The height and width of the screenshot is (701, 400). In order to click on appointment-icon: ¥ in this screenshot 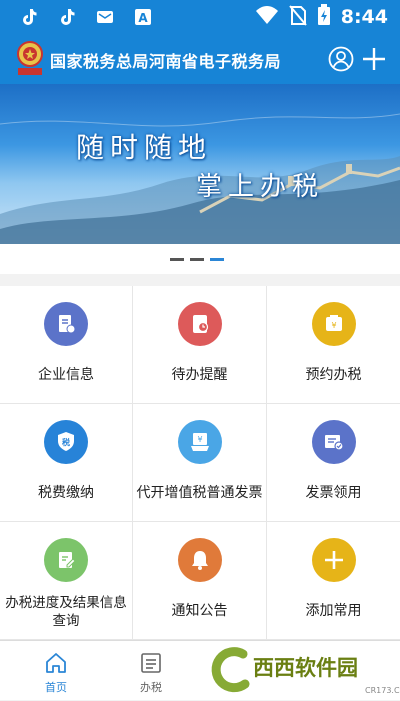, I will do `click(333, 324)`.